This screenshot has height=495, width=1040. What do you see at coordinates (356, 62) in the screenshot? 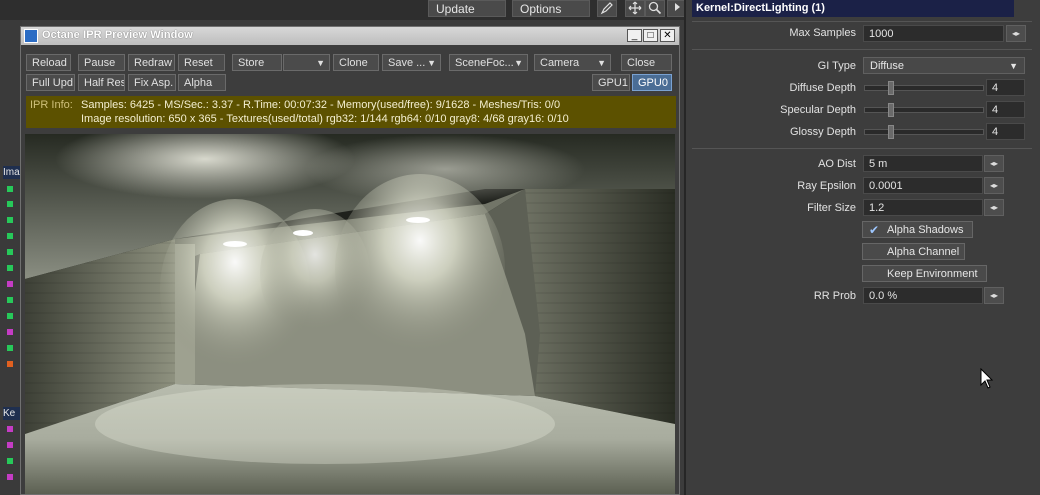
I see `clone-button: Clone` at bounding box center [356, 62].